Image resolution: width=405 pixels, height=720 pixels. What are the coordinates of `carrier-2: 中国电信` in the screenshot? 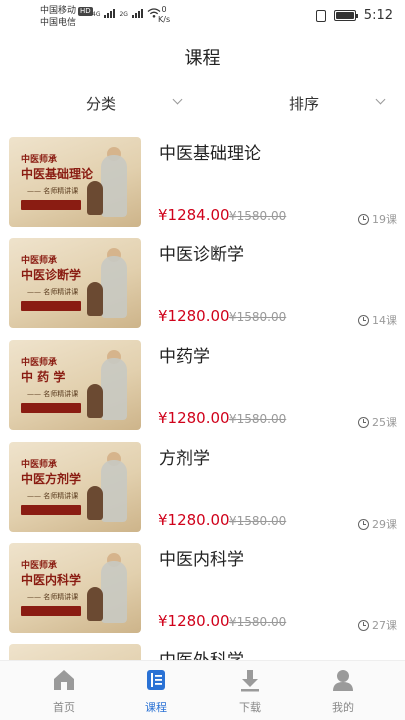 It's located at (58, 23).